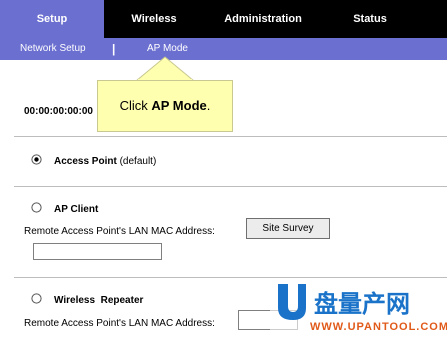  I want to click on repeater-remote-mac-label: Remote Access Point's LAN MAC Address:, so click(119, 323).